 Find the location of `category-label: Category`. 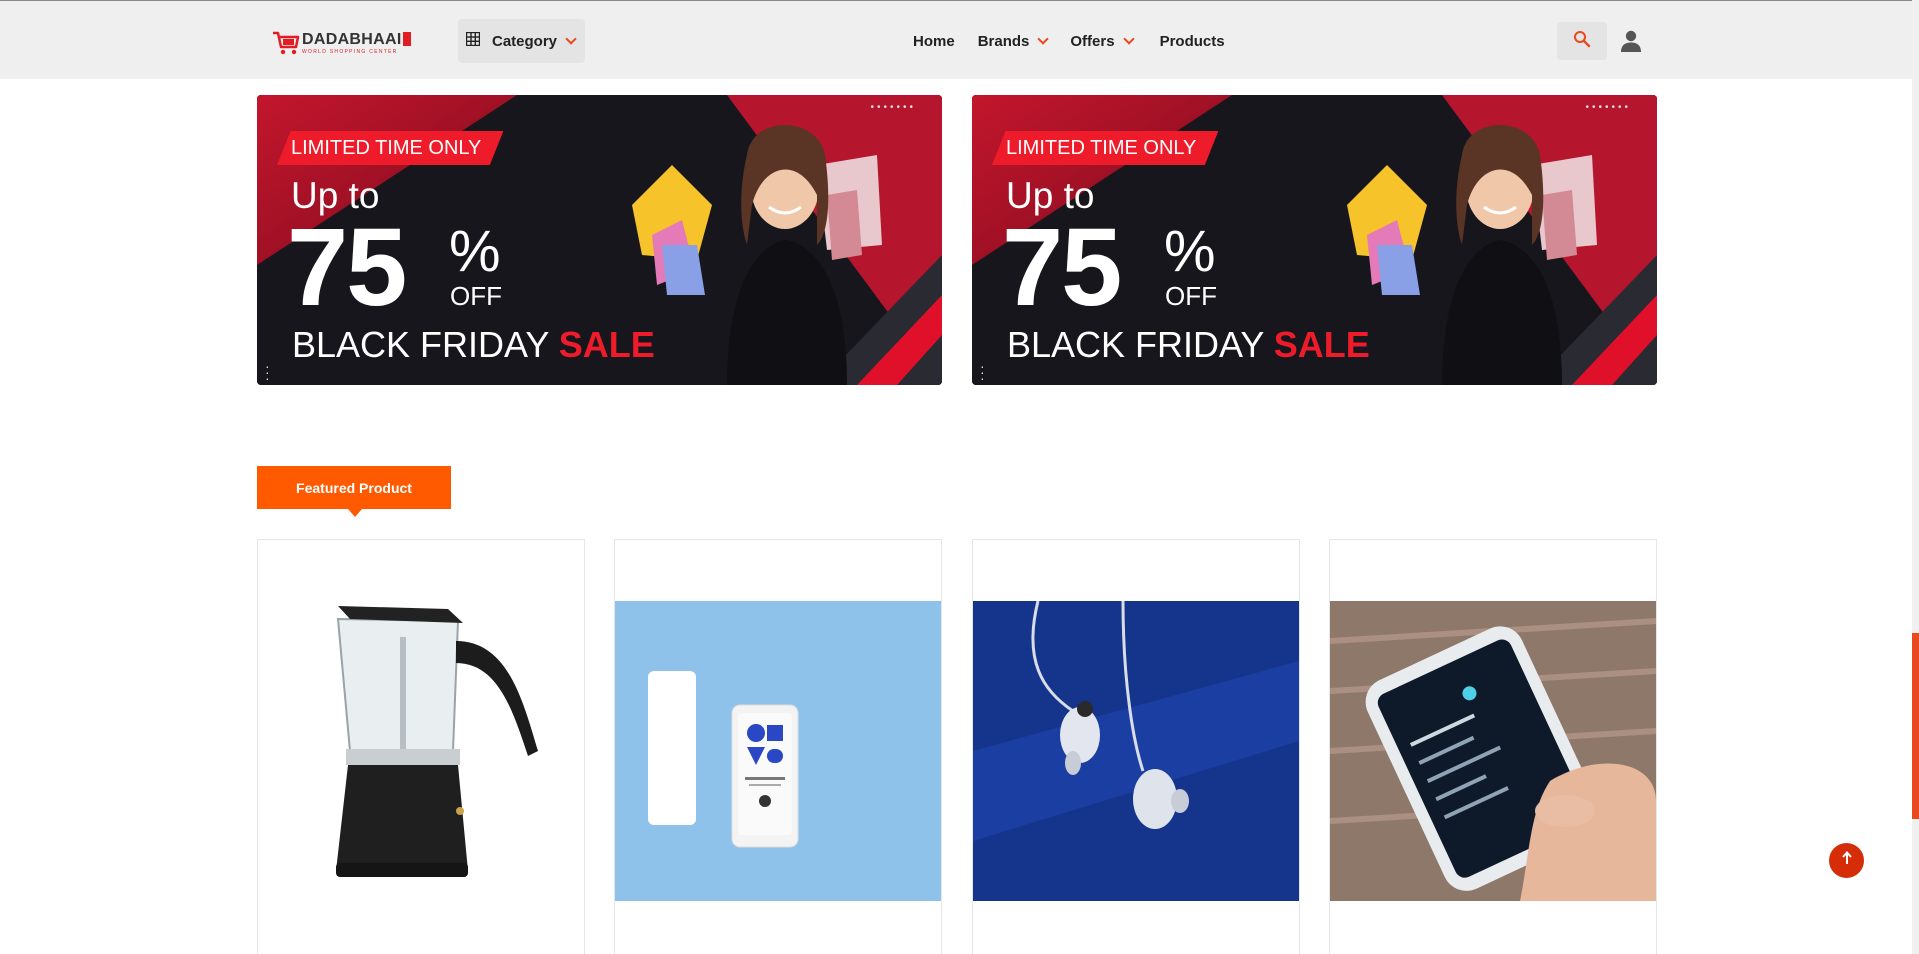

category-label: Category is located at coordinates (525, 41).